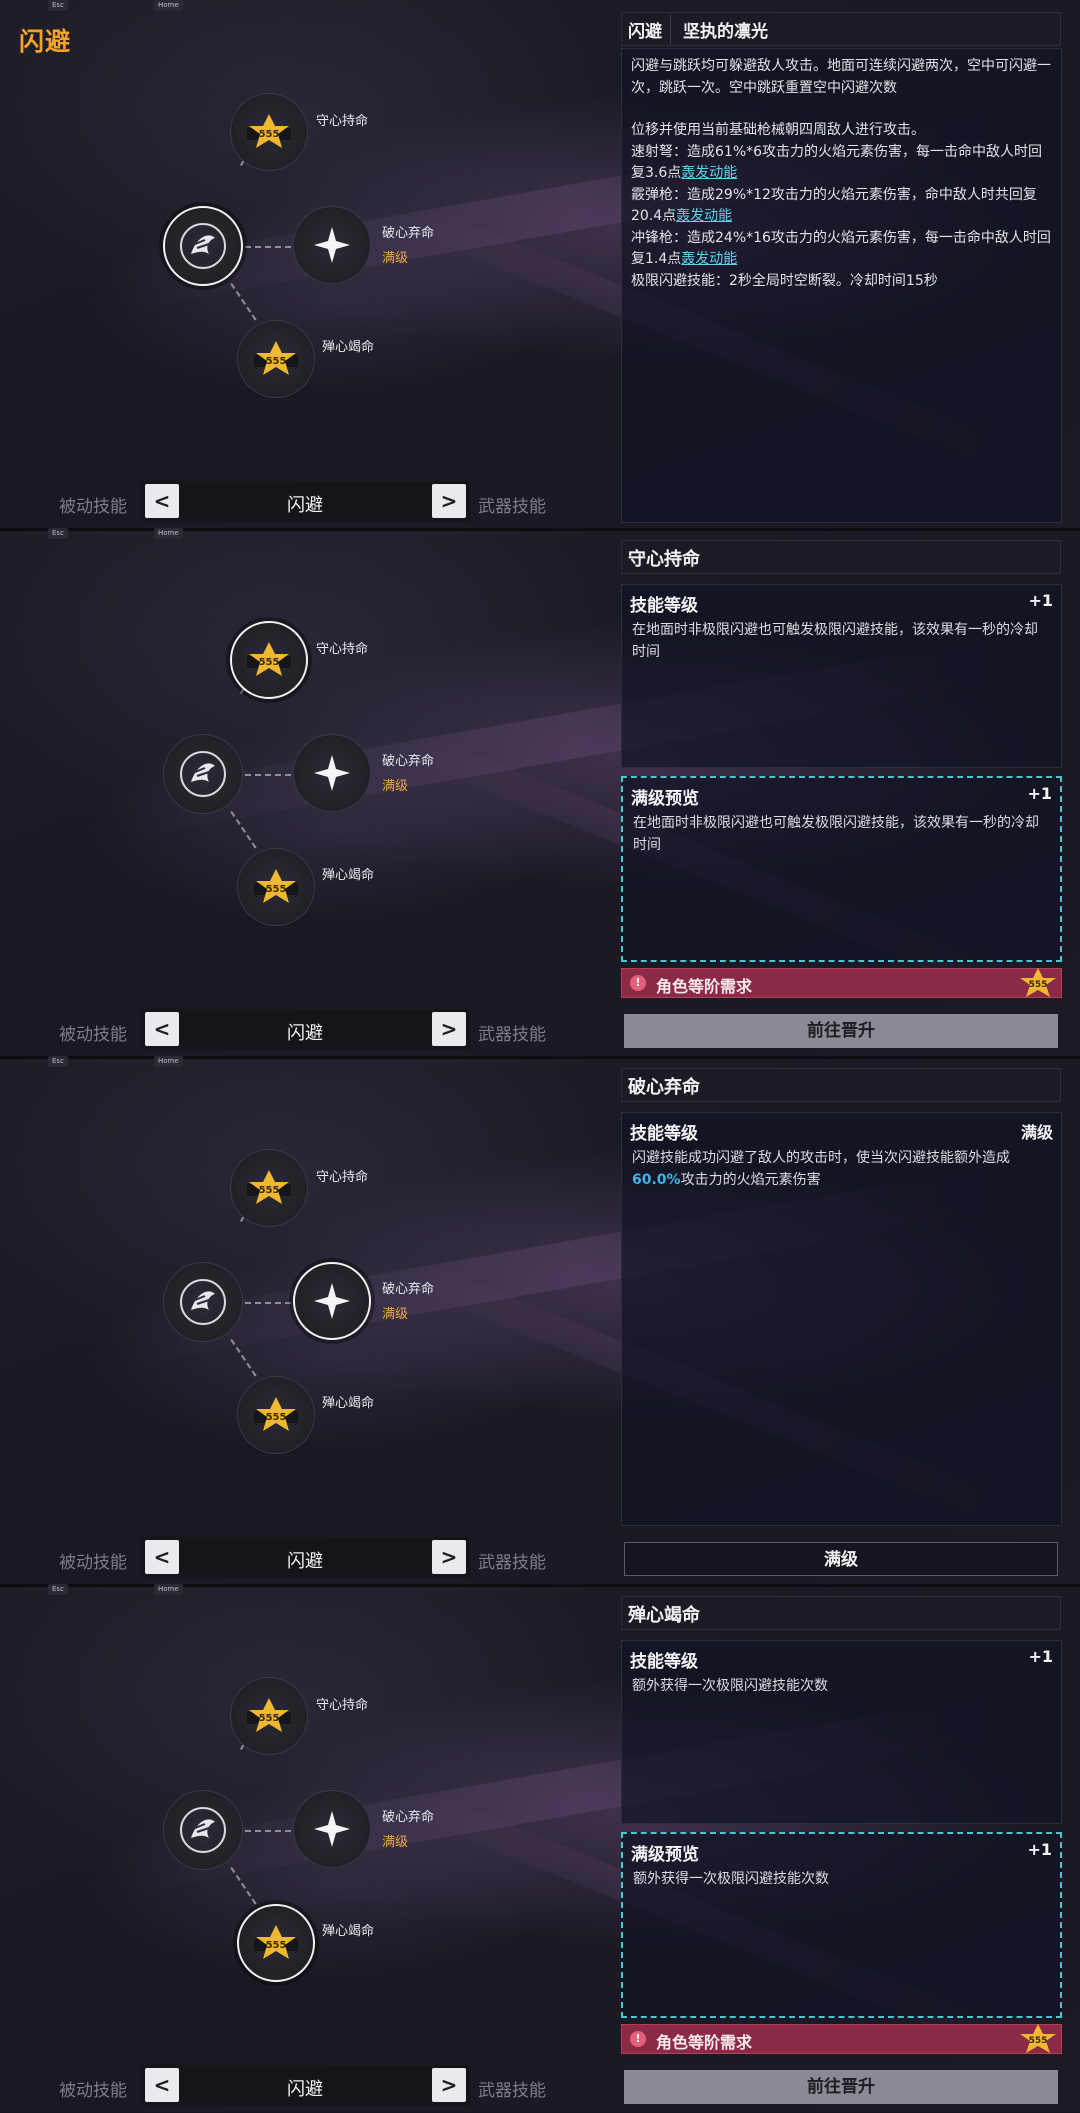 Image resolution: width=1080 pixels, height=2113 pixels. What do you see at coordinates (656, 1180) in the screenshot?
I see `highlight-value: 60.0%` at bounding box center [656, 1180].